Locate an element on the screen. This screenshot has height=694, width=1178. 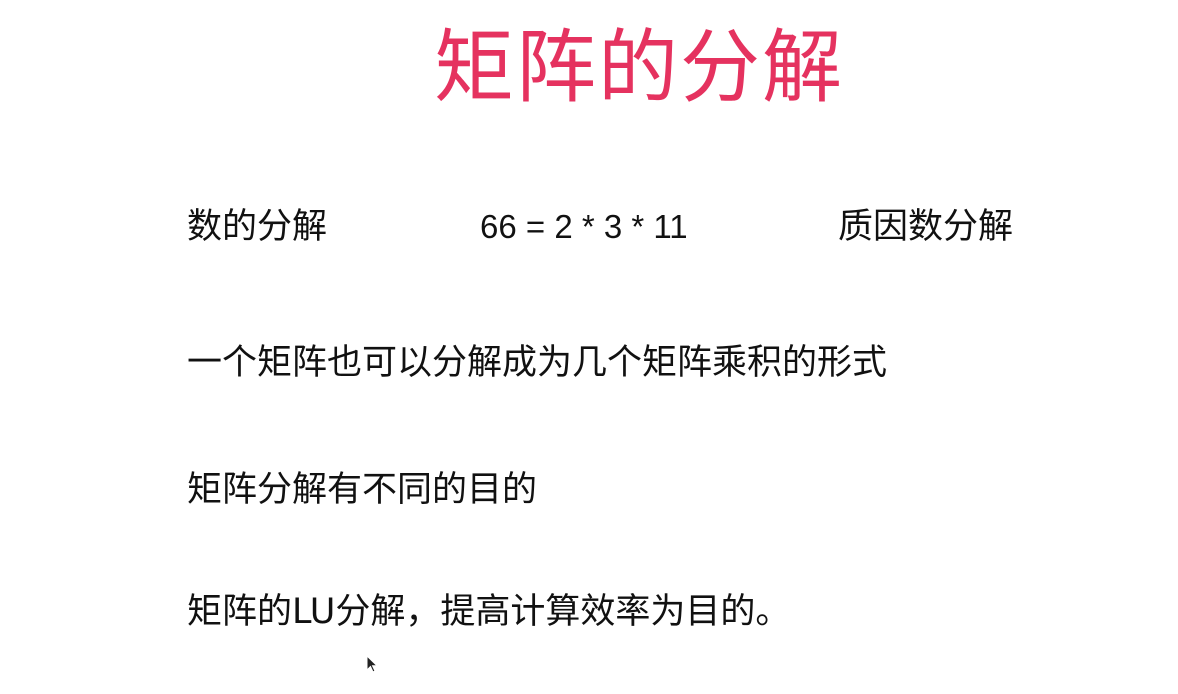
matrix-product-statement: 一个矩阵也可以分解成为几个矩阵乘积的形式 is located at coordinates (537, 363).